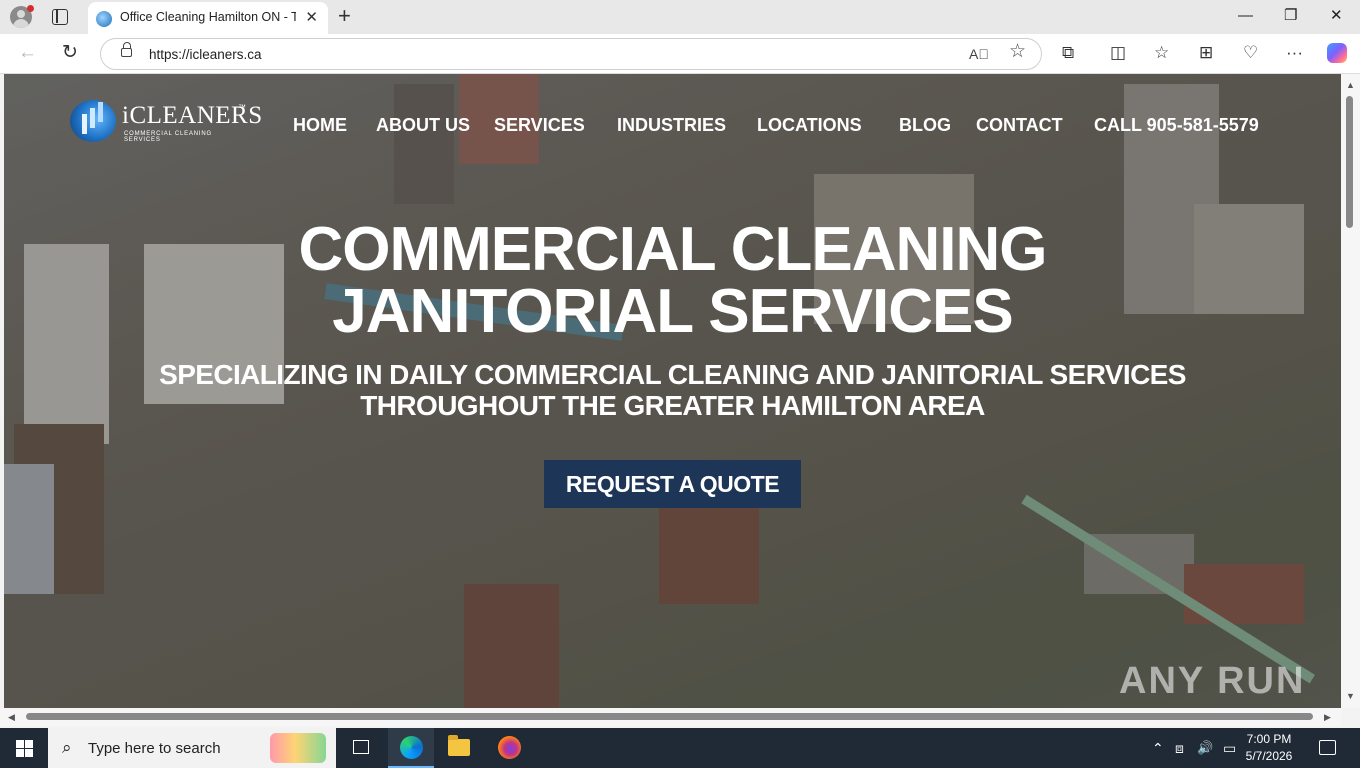 This screenshot has width=1360, height=768. What do you see at coordinates (1290, 16) in the screenshot?
I see `restore-button: ❐` at bounding box center [1290, 16].